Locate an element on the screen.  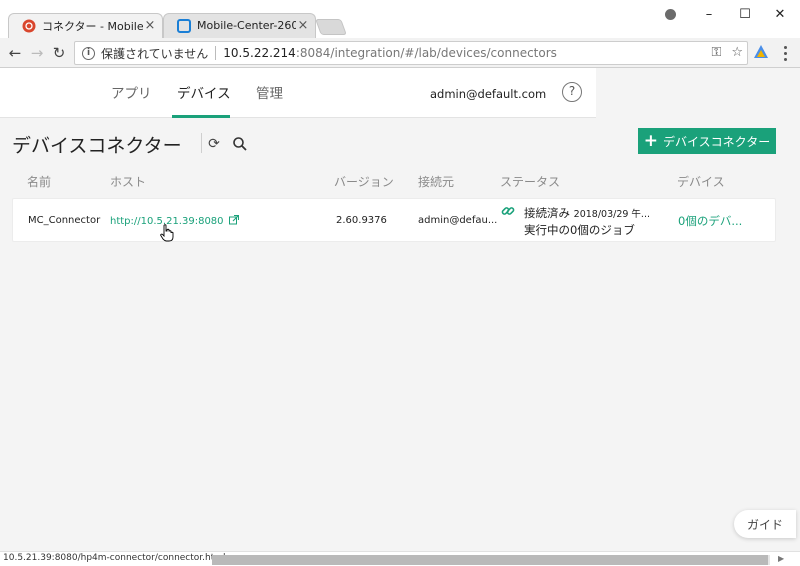
hp-logo-icon is located at coordinates (29, 25).